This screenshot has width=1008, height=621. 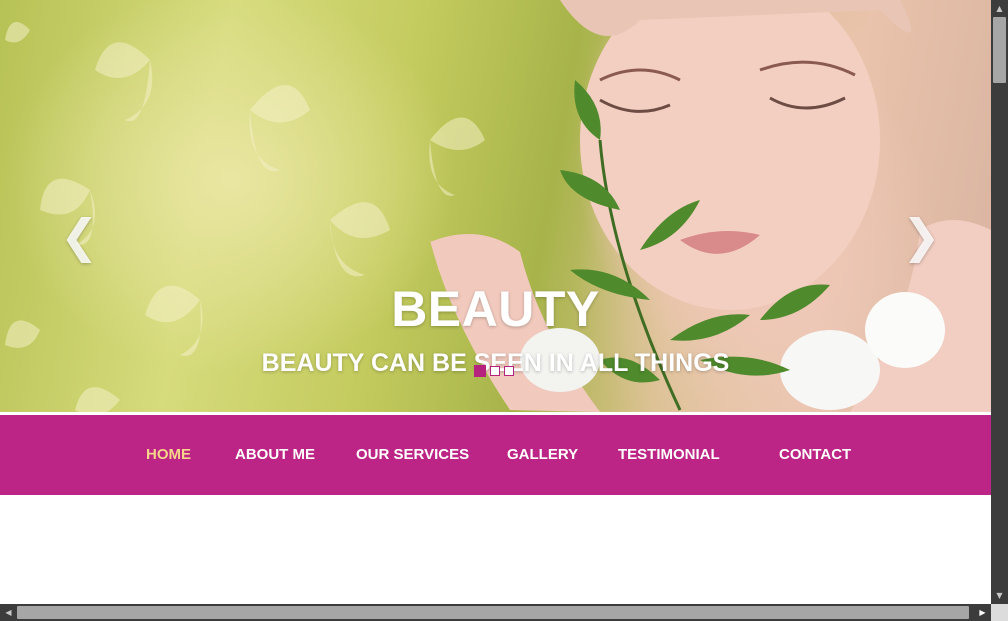 What do you see at coordinates (79, 236) in the screenshot?
I see `slider-prev-arrow-icon: ❮` at bounding box center [79, 236].